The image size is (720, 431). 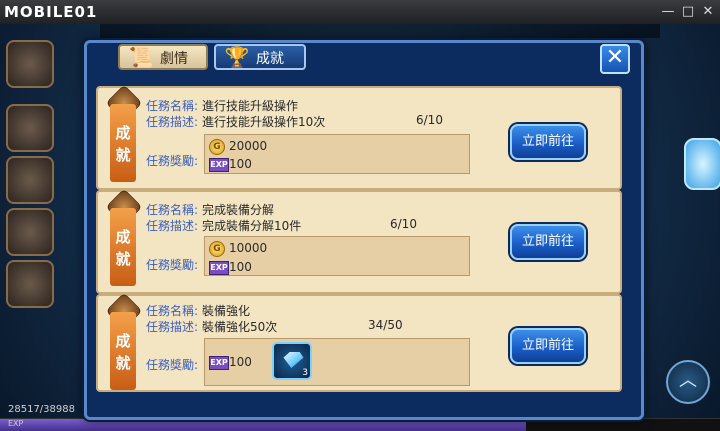 What do you see at coordinates (141, 57) in the screenshot?
I see `scroll-icon: 📜` at bounding box center [141, 57].